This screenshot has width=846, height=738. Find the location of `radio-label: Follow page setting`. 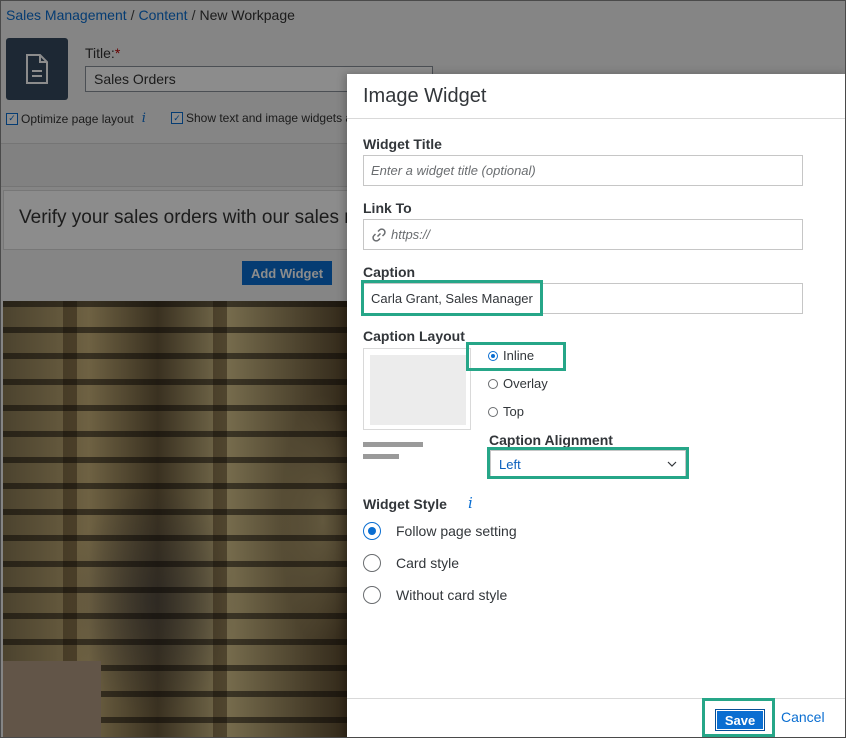

radio-label: Follow page setting is located at coordinates (456, 531).